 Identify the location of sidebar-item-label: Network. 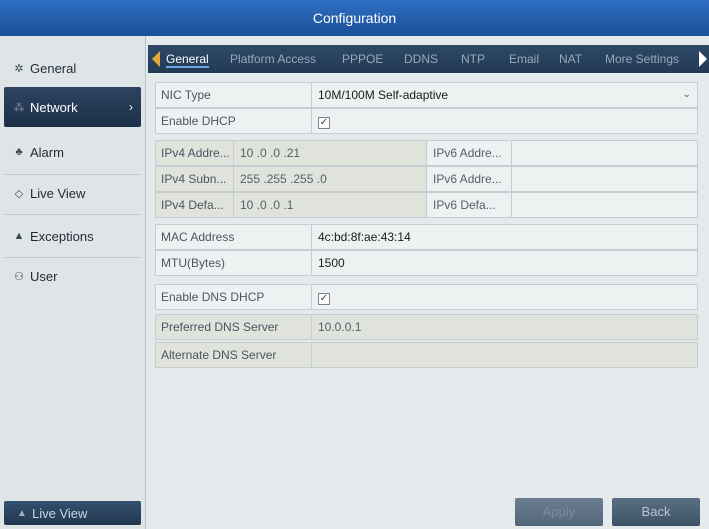
(54, 107).